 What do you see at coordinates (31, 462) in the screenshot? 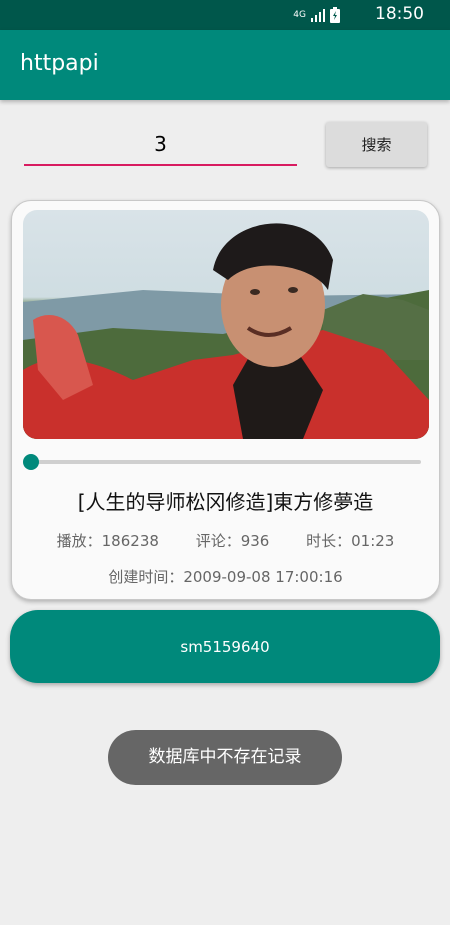
I see `seek-bar-thumb` at bounding box center [31, 462].